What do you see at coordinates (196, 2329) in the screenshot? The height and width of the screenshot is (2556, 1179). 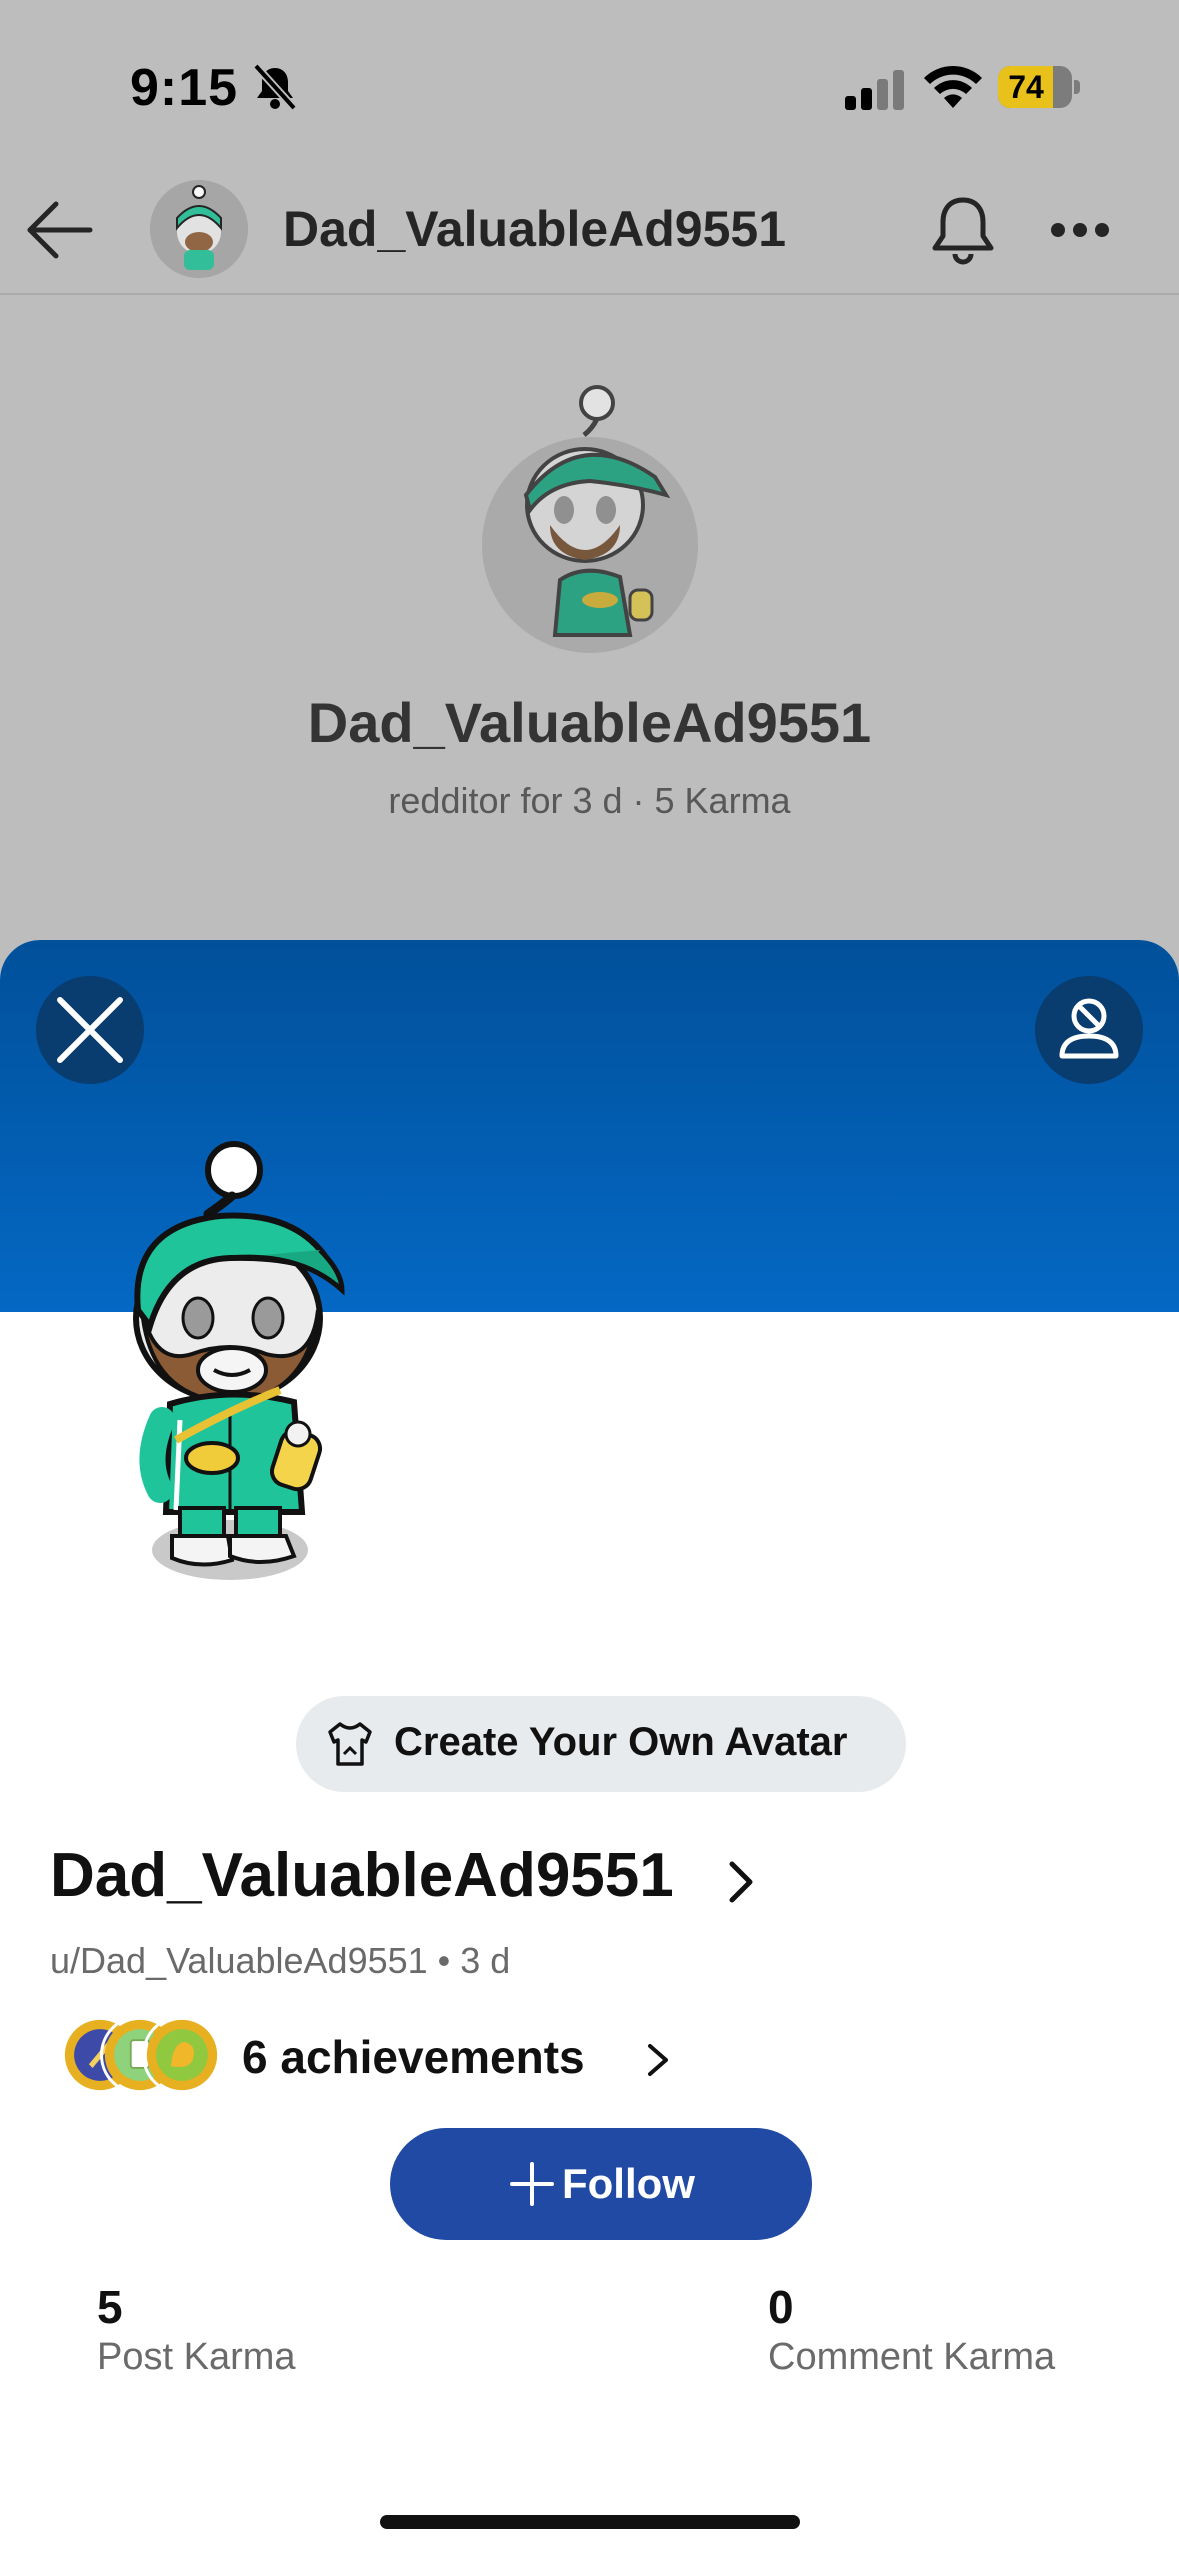 I see `post-karma-stat: 5 Post Karma` at bounding box center [196, 2329].